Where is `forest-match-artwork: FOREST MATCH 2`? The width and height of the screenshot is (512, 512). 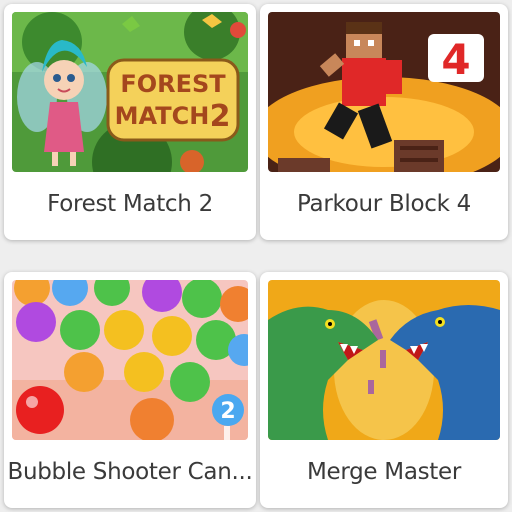
forest-match-artwork: FOREST MATCH 2 is located at coordinates (130, 92).